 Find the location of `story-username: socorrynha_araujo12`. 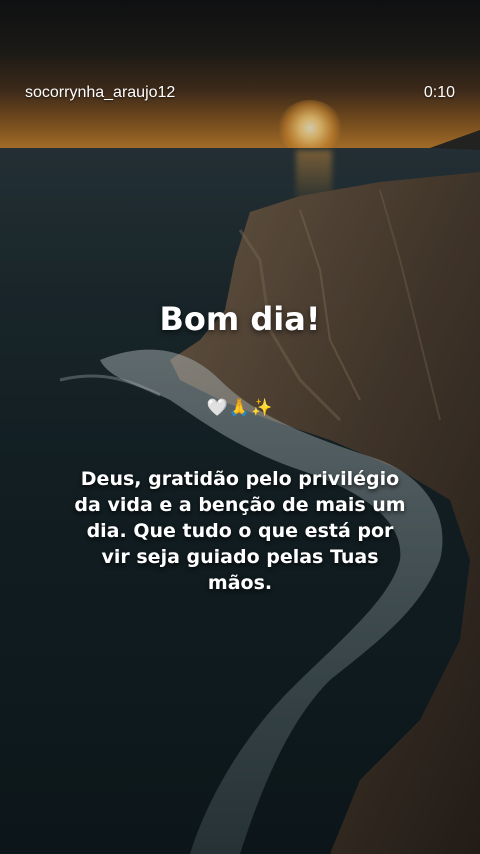

story-username: socorrynha_araujo12 is located at coordinates (100, 93).